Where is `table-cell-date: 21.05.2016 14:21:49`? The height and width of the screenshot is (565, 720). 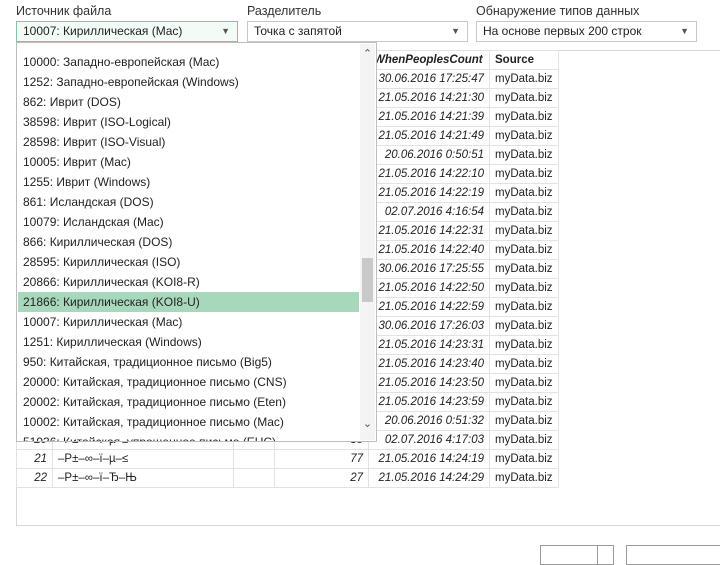 table-cell-date: 21.05.2016 14:21:49 is located at coordinates (429, 136).